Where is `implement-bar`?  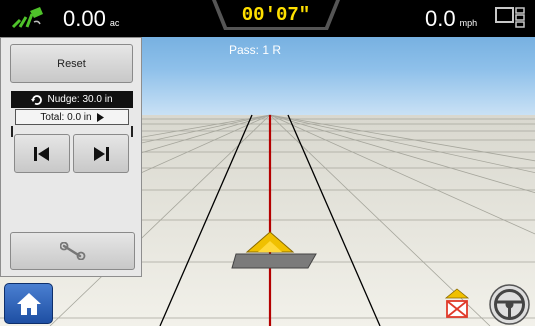 implement-bar is located at coordinates (274, 261).